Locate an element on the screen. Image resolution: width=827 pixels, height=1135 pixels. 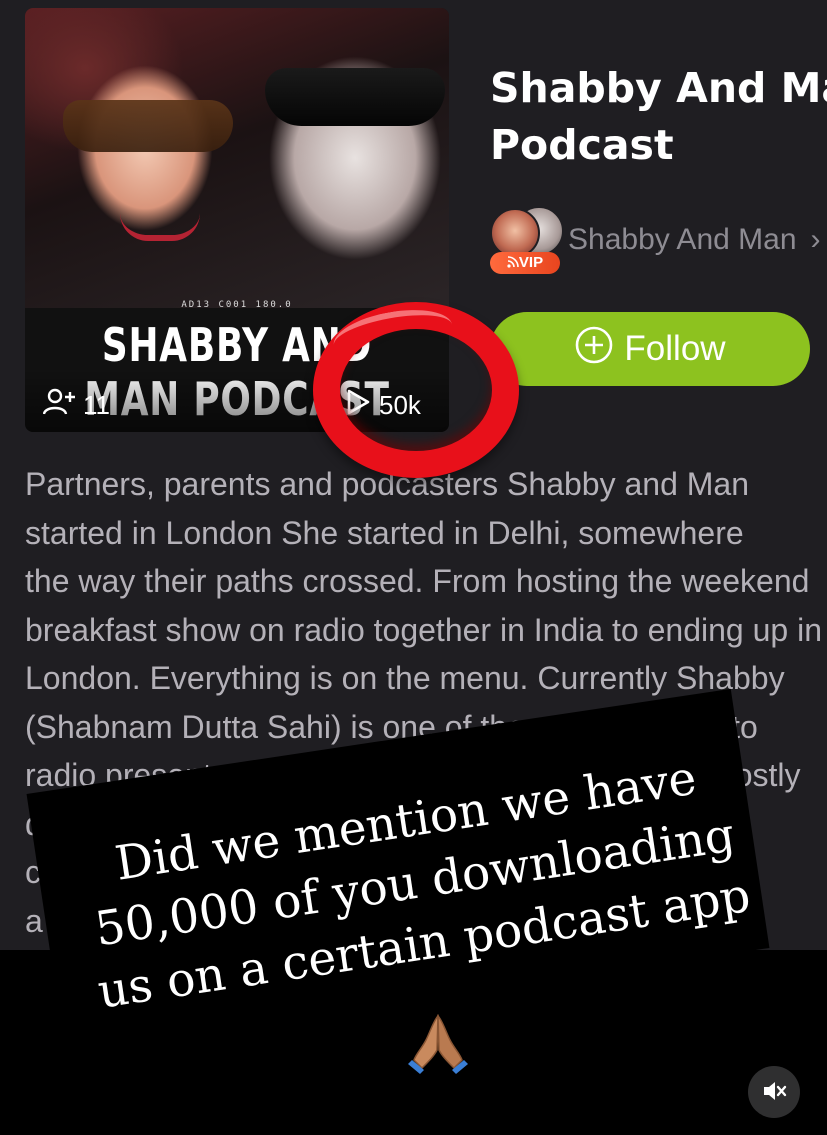
podcast-title: Shabby And Man Podcast is located at coordinates (658, 116).